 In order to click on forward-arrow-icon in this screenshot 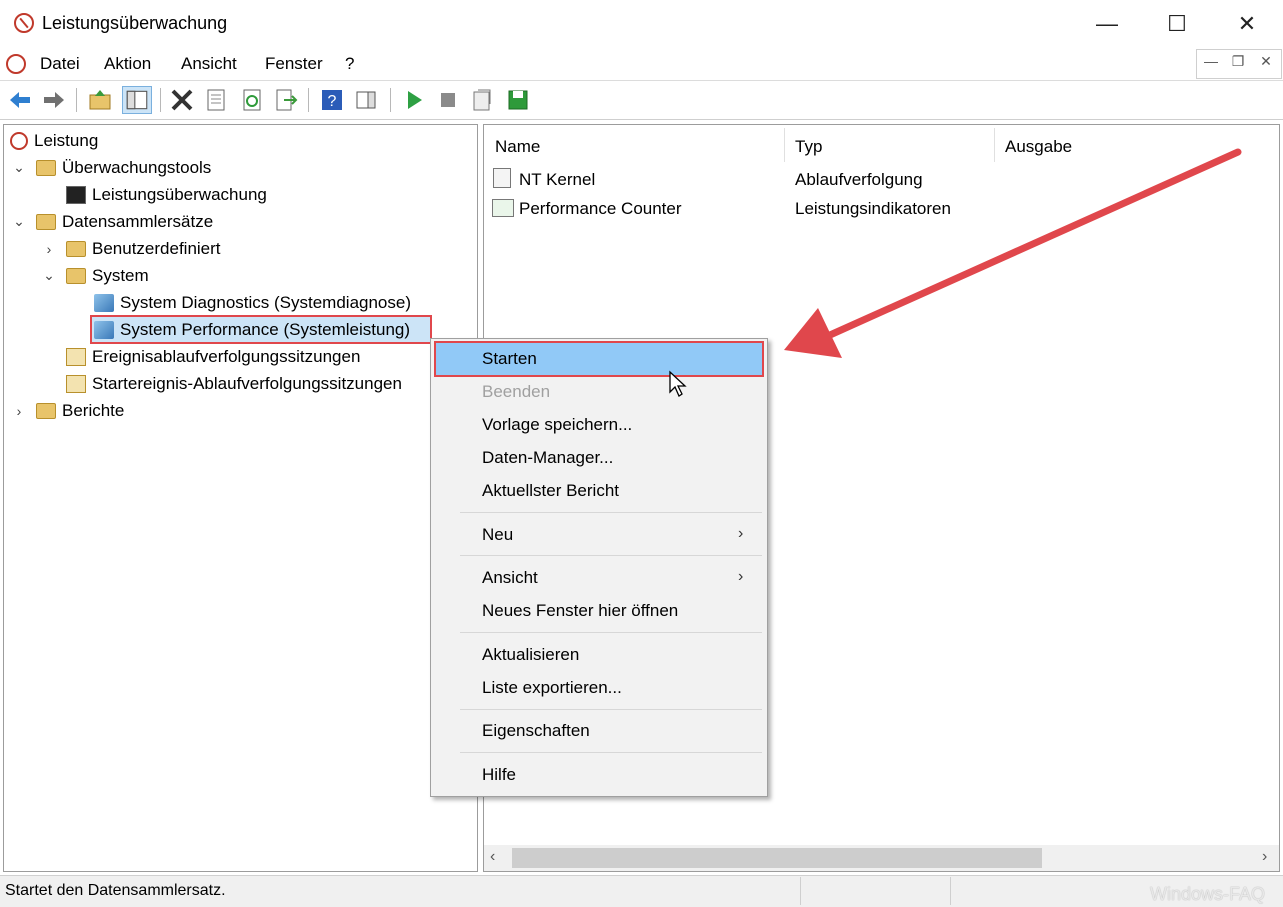, I will do `click(54, 100)`.